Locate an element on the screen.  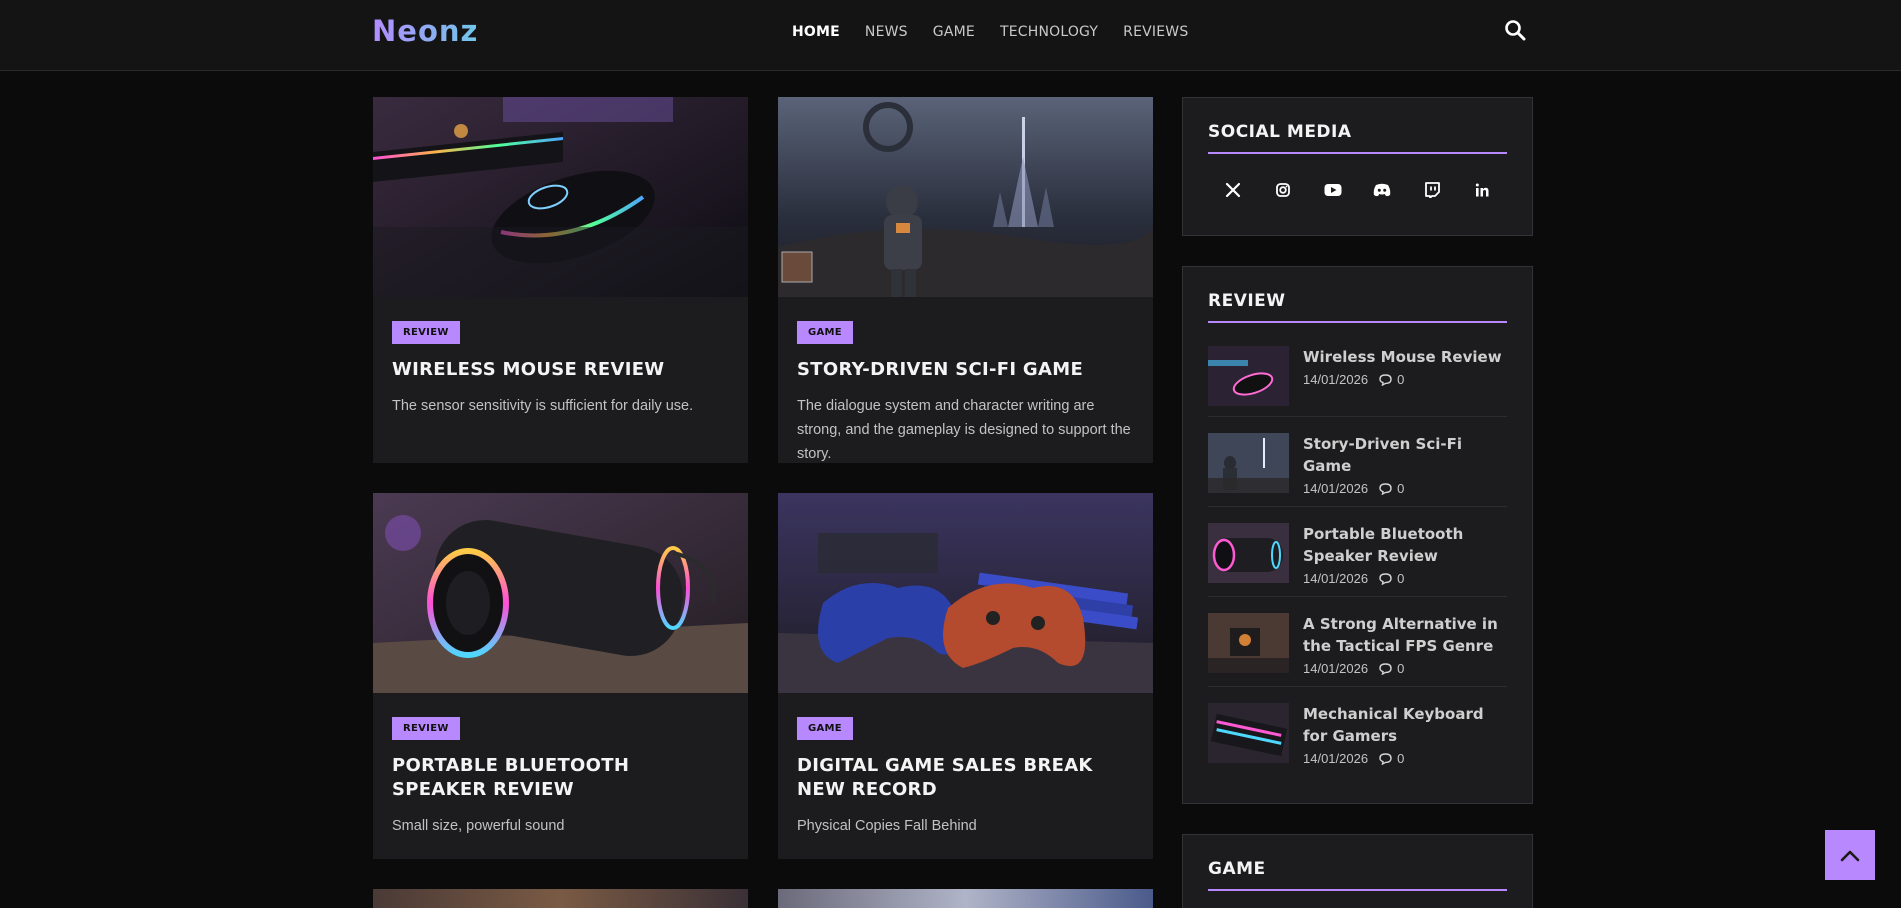
post-excerpt: Small size, powerful sound is located at coordinates (478, 826).